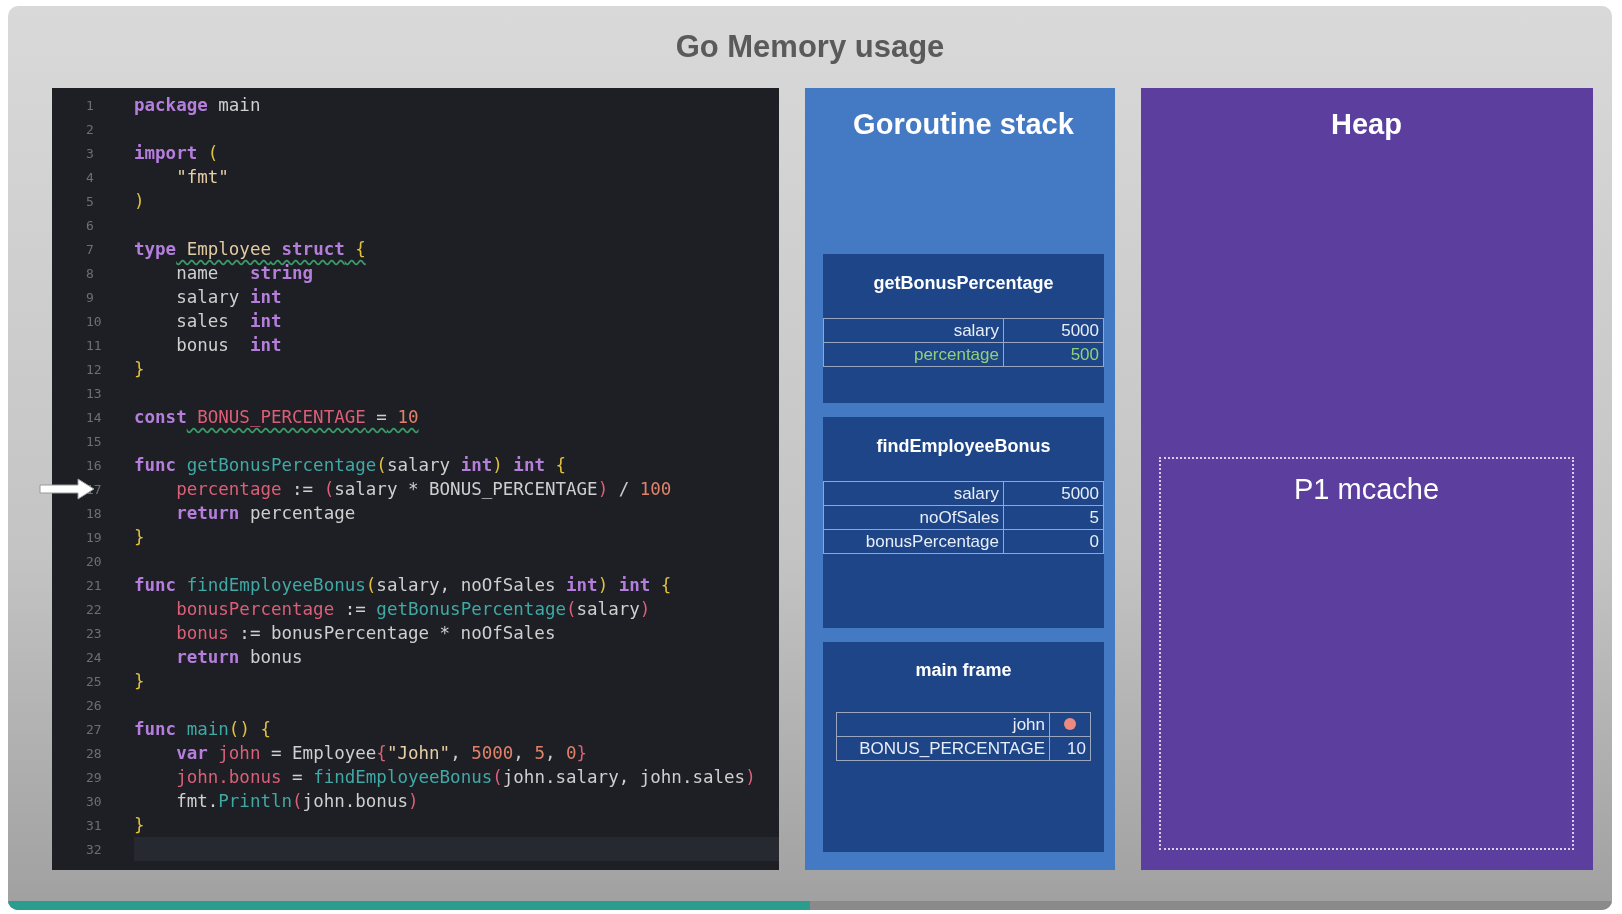 The height and width of the screenshot is (914, 1622). What do you see at coordinates (90, 129) in the screenshot?
I see `line-number: 2` at bounding box center [90, 129].